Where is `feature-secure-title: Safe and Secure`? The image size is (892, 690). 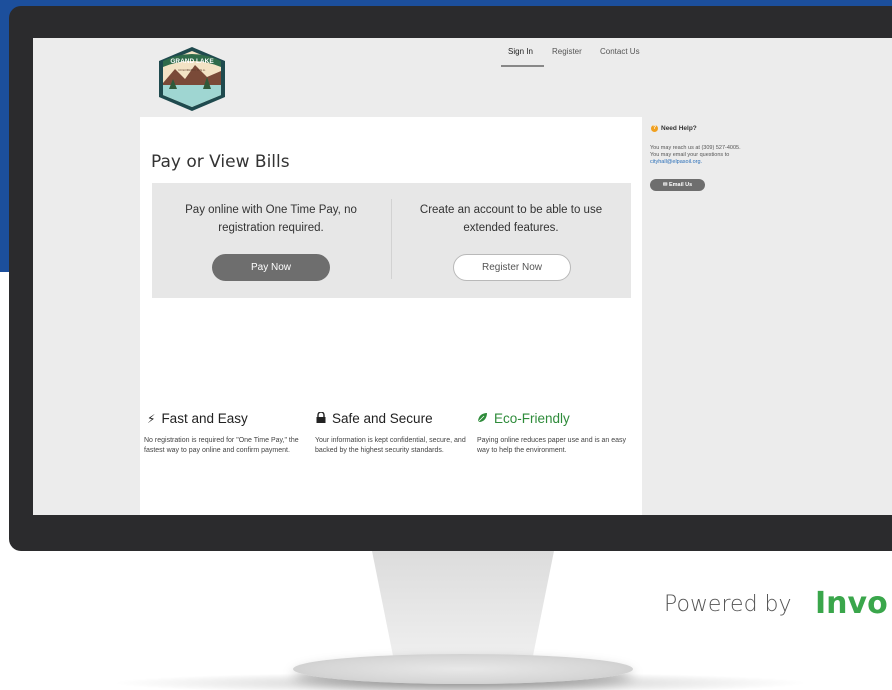 feature-secure-title: Safe and Secure is located at coordinates (374, 418).